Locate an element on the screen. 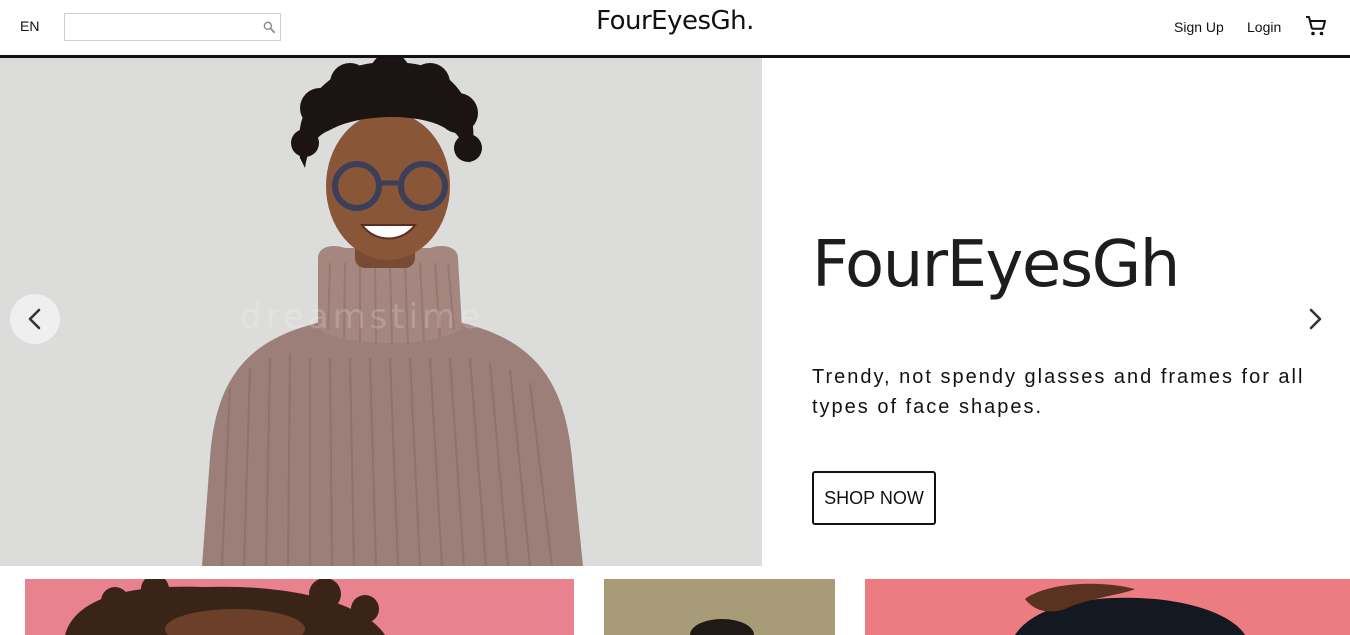 This screenshot has width=1350, height=635. logo-text: FourEyesGh. is located at coordinates (675, 21).